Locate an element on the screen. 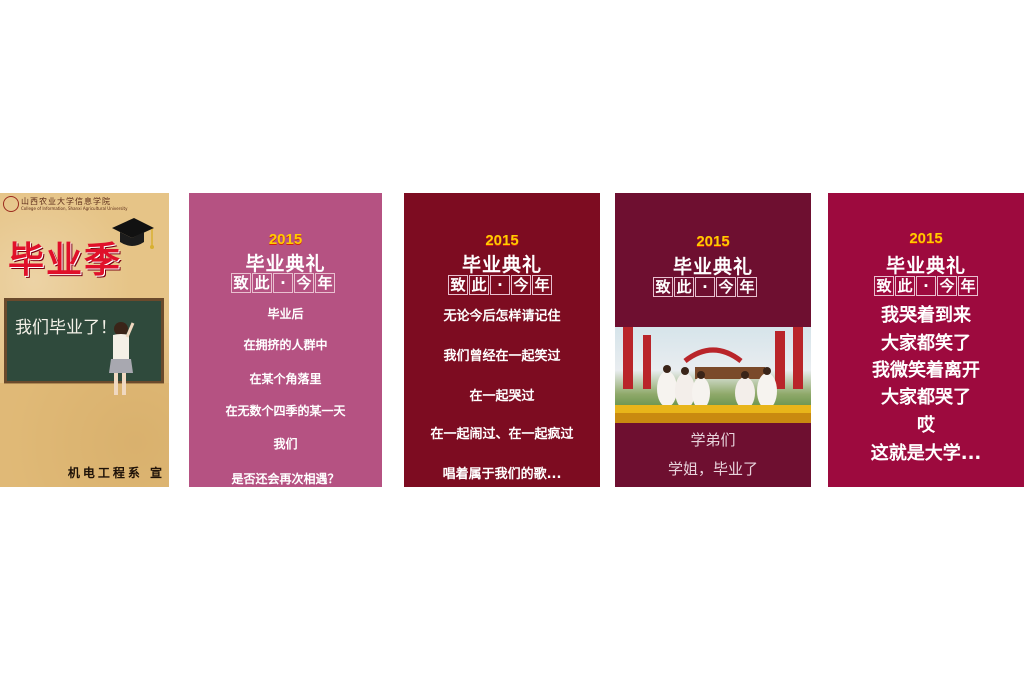  student-figure-icon is located at coordinates (122, 358).